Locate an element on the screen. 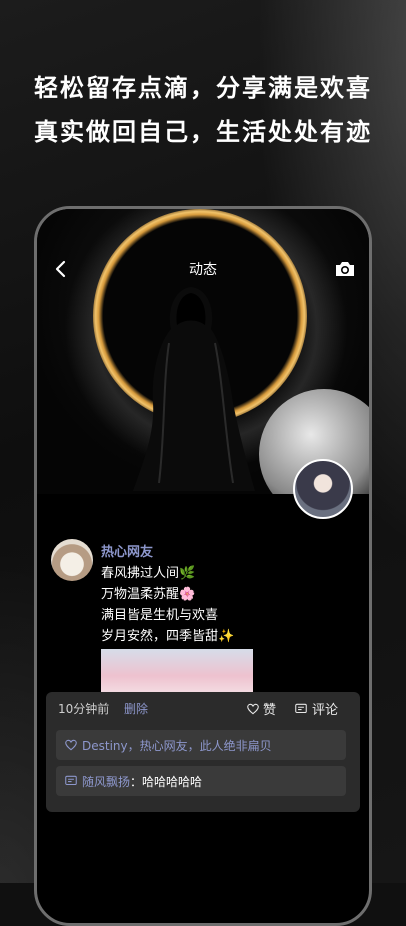 The height and width of the screenshot is (926, 406). interaction-panel: 10分钟前 删除 赞 评论 Destiny，热心网友，此人绝非扁贝 随风飘扬 ： is located at coordinates (203, 752).